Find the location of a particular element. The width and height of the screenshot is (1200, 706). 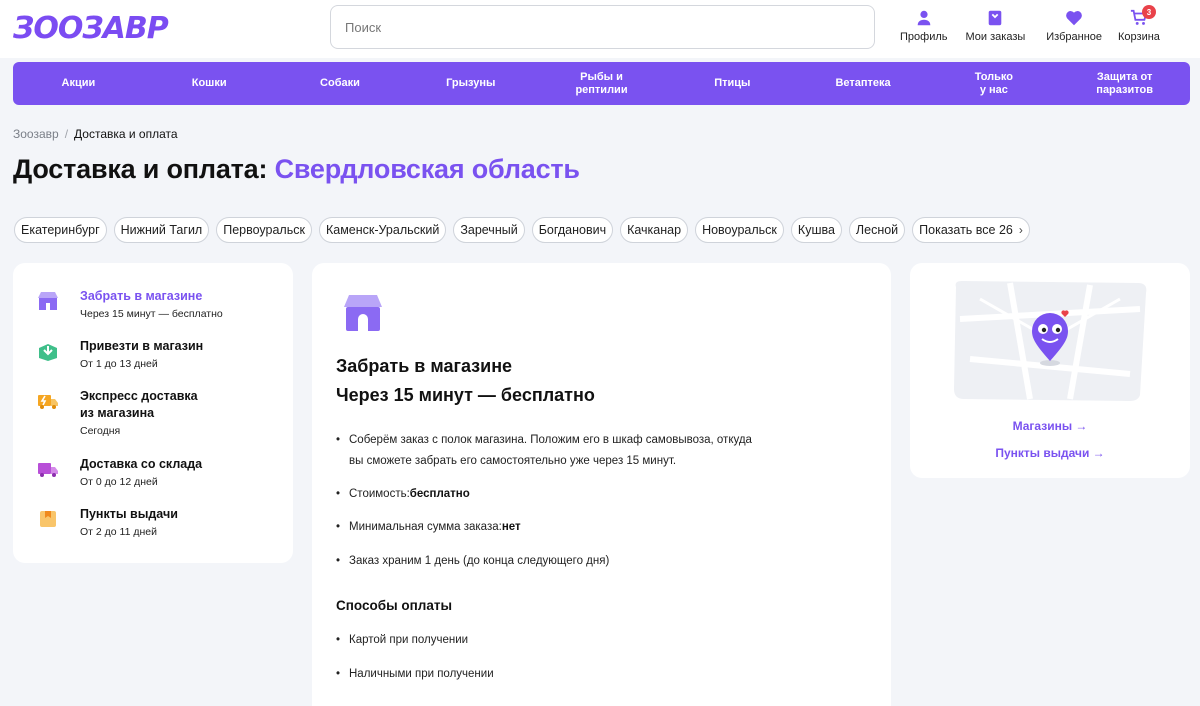

nav-item-pharmacy: Ветаптека is located at coordinates (863, 83).